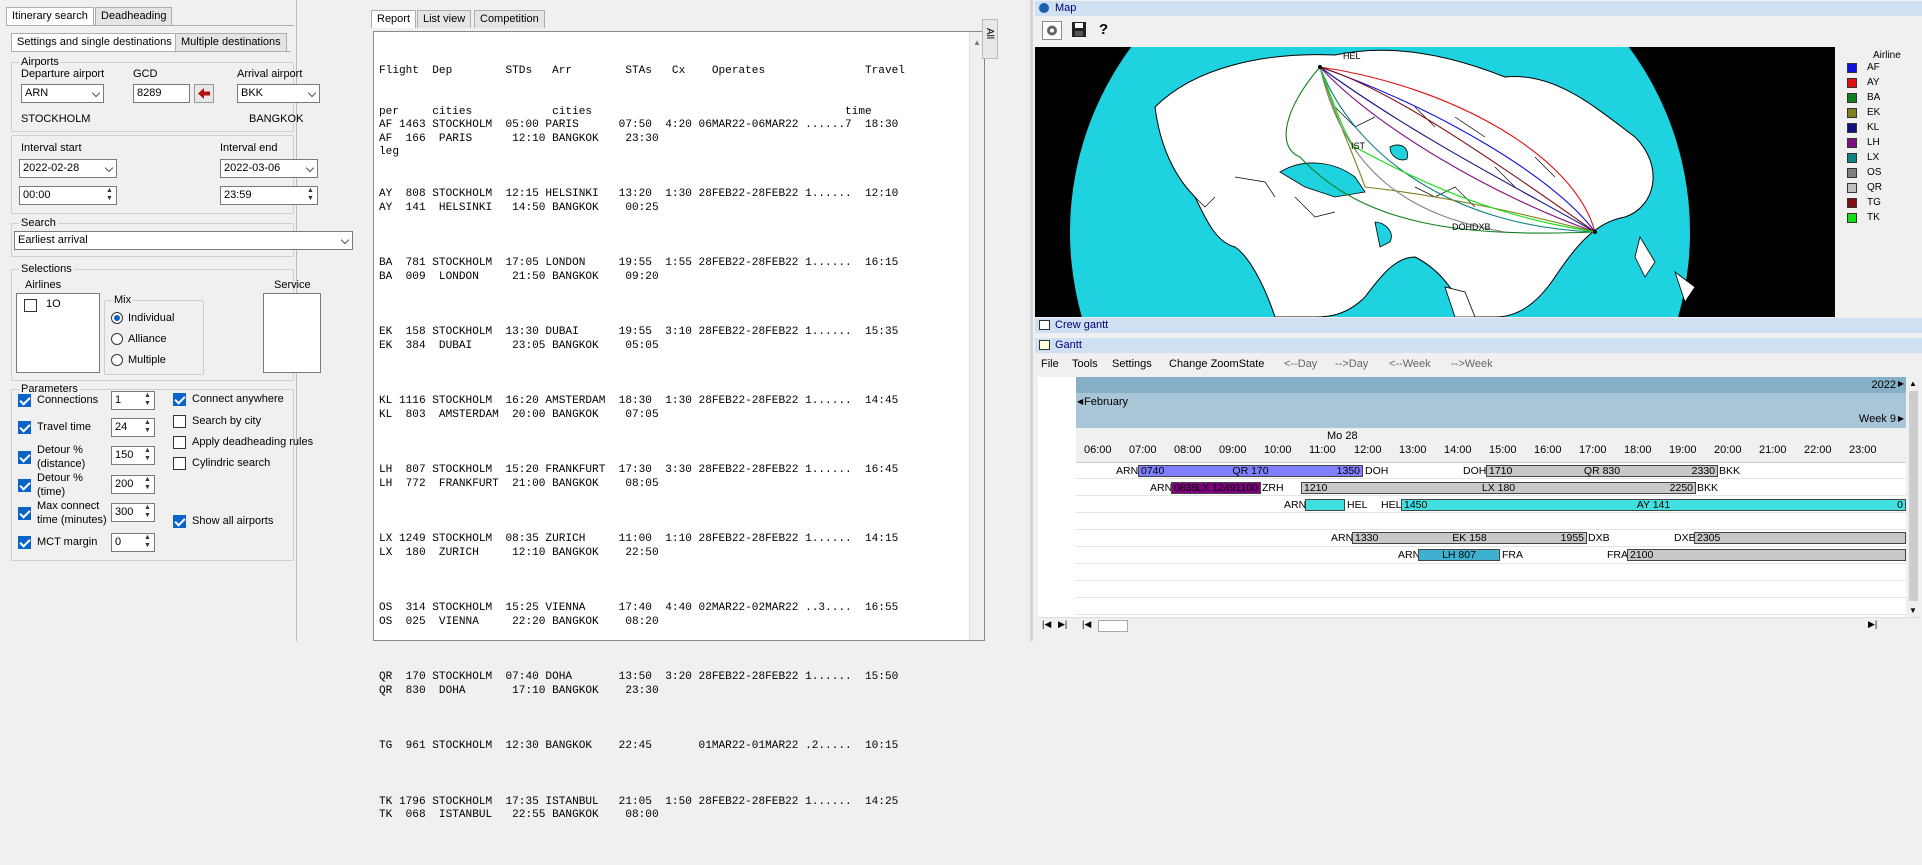 The height and width of the screenshot is (865, 1922). What do you see at coordinates (1800, 538) in the screenshot?
I see `gantt-flight-bar: 2305` at bounding box center [1800, 538].